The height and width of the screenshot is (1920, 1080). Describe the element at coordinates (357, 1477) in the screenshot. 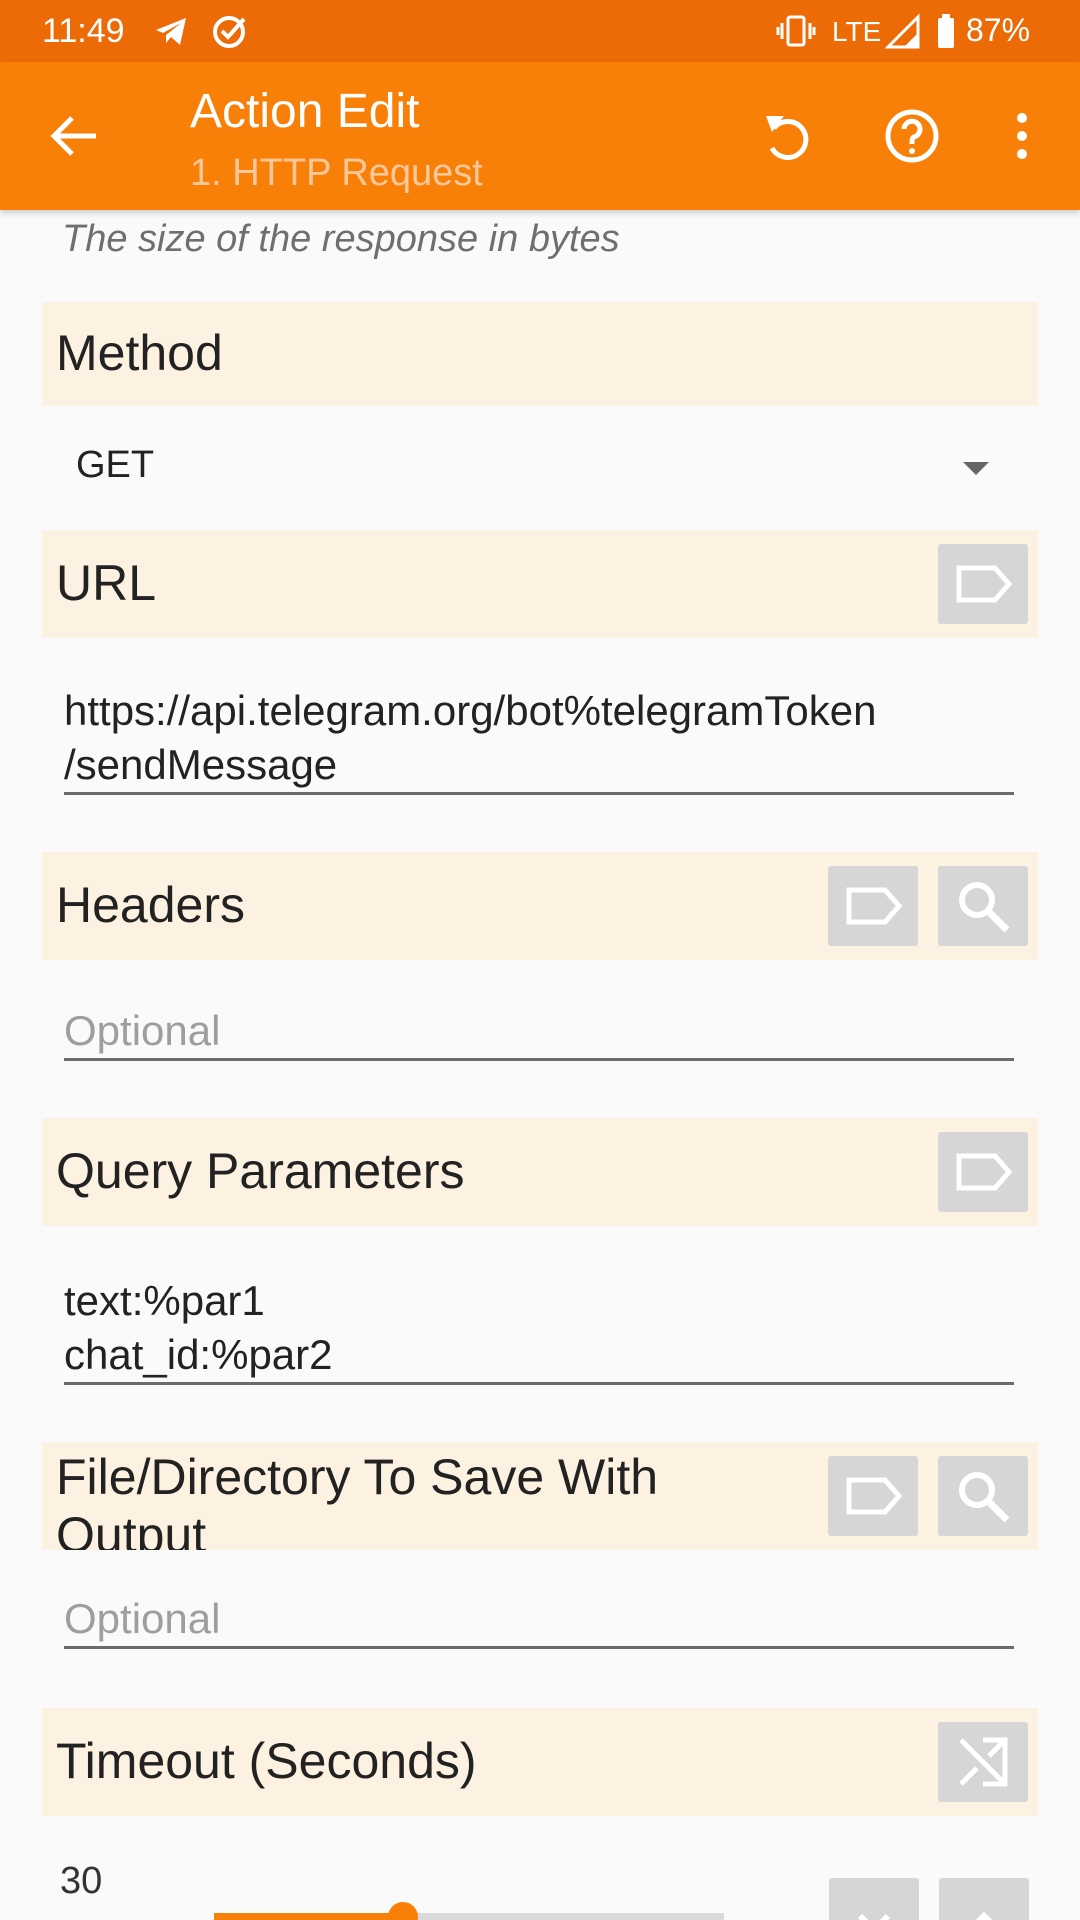

I see `file-save-label-line1: File/Directory To Save With` at that location.